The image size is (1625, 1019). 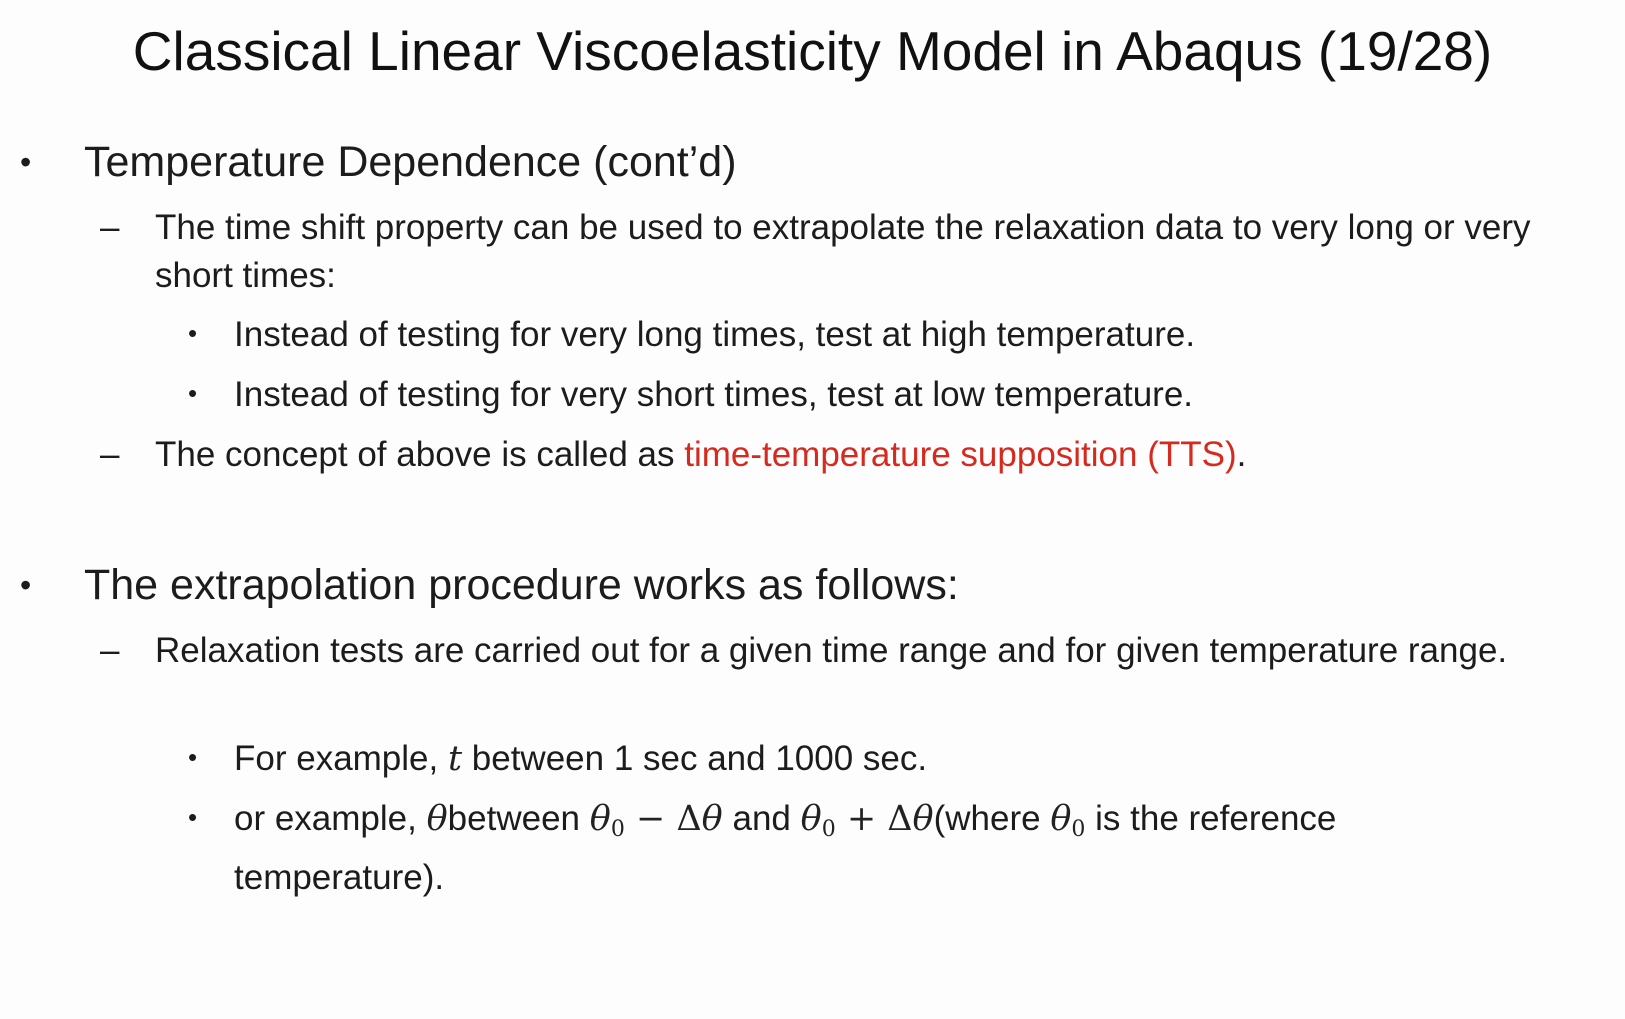 What do you see at coordinates (341, 758) in the screenshot?
I see `example-prefix: For example,` at bounding box center [341, 758].